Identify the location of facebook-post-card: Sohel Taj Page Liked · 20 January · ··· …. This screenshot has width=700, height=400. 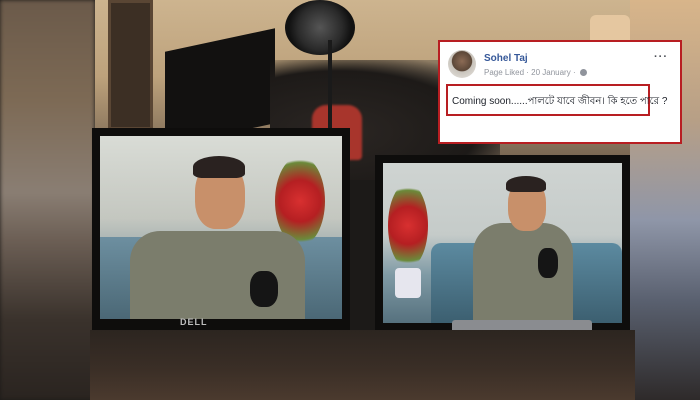
(560, 92).